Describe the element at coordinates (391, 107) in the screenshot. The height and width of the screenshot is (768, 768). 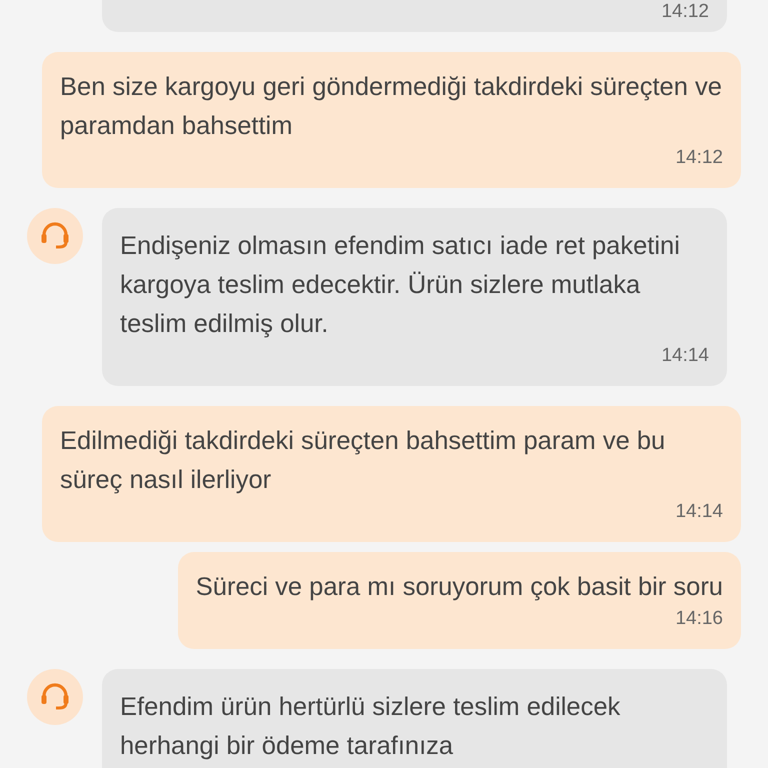
I see `message-text: Ben size kargoyu geri göndermediği takdirdeki süreçten ve paramdan bahsettim` at that location.